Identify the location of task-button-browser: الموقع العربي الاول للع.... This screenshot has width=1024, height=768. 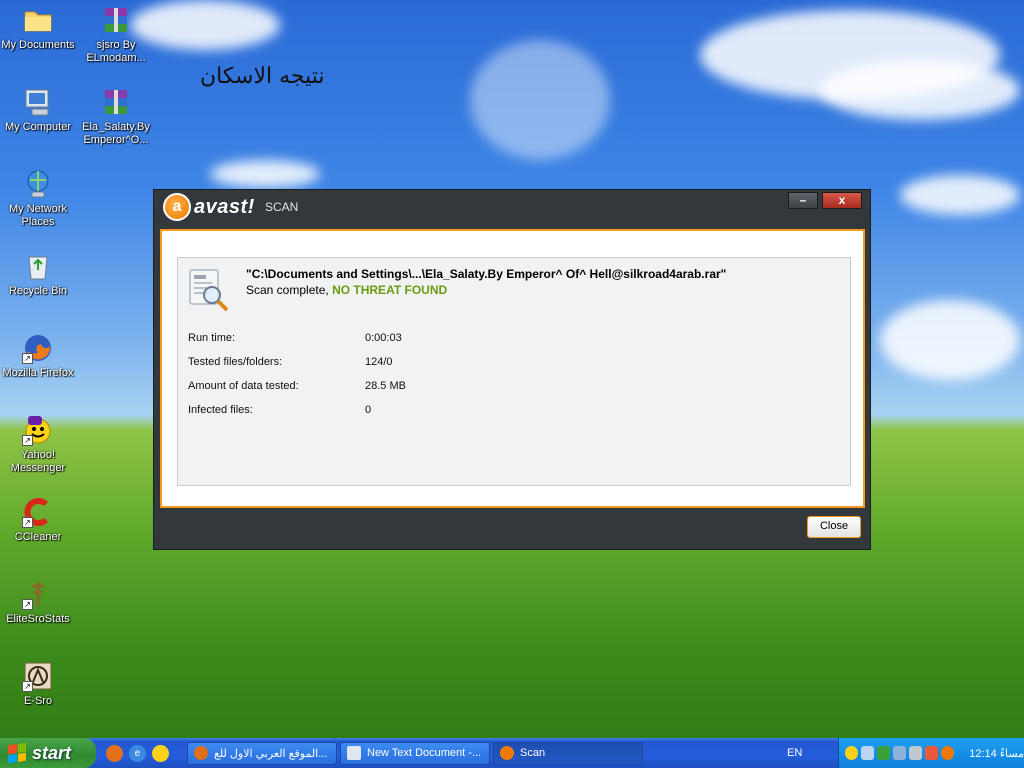
(262, 753).